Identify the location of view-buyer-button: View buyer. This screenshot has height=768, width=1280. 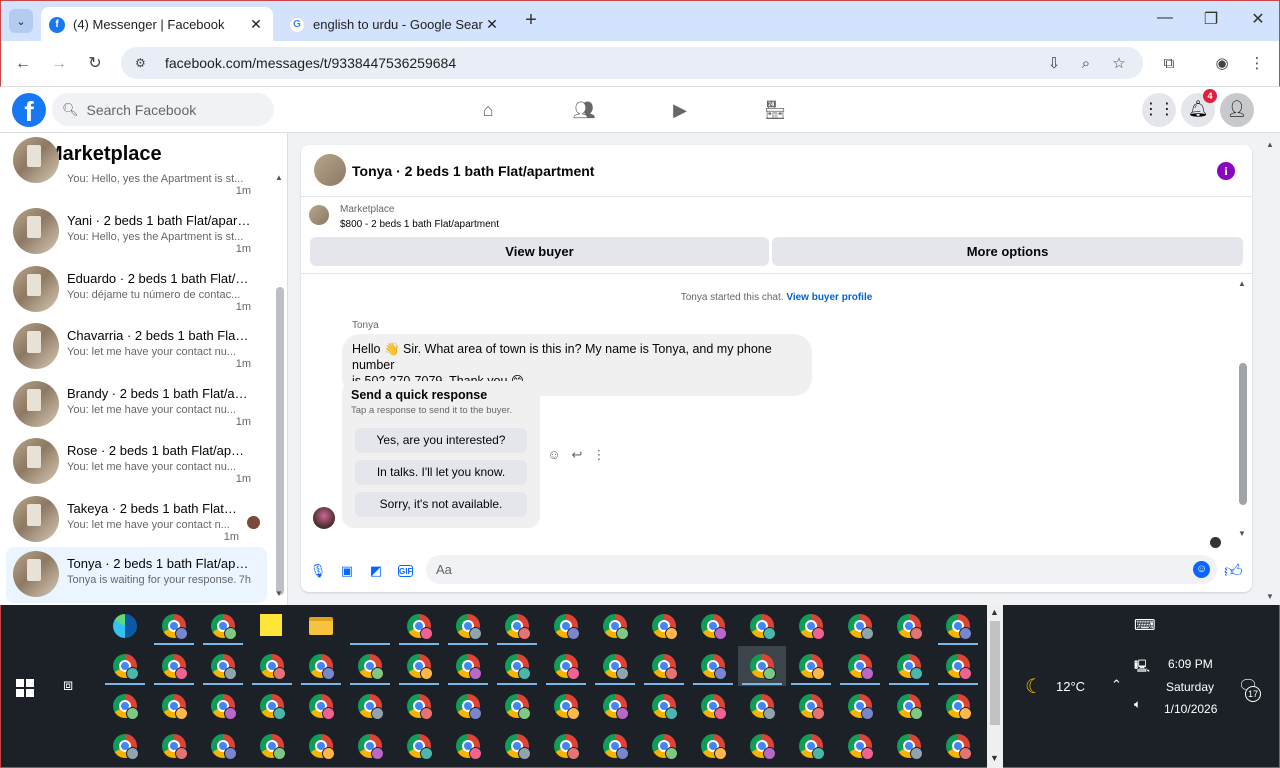
(539, 251).